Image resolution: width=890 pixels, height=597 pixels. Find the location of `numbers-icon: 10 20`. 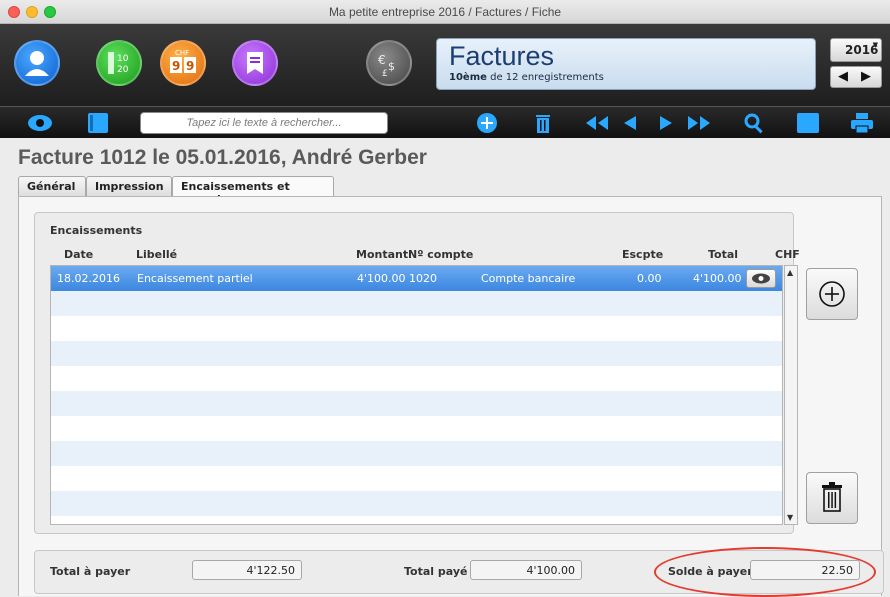

numbers-icon: 10 20 is located at coordinates (119, 63).